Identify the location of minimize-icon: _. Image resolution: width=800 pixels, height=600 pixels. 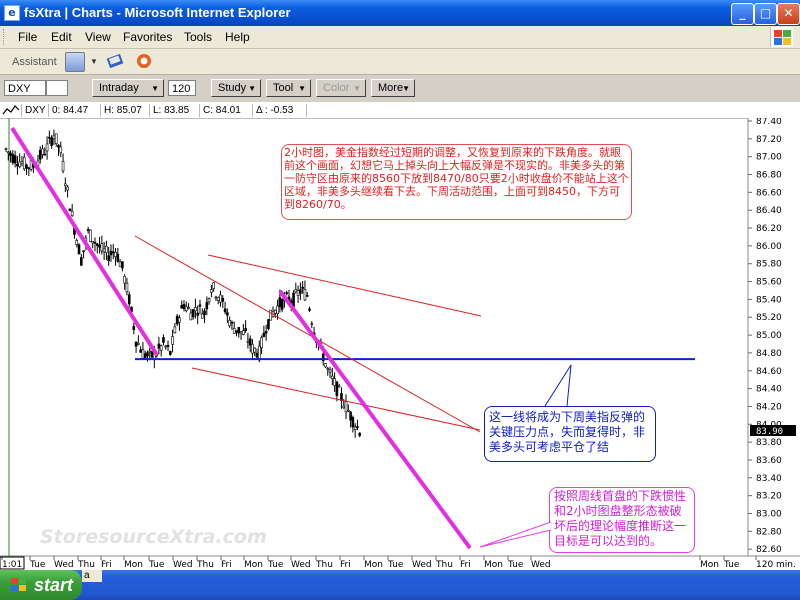
(742, 13).